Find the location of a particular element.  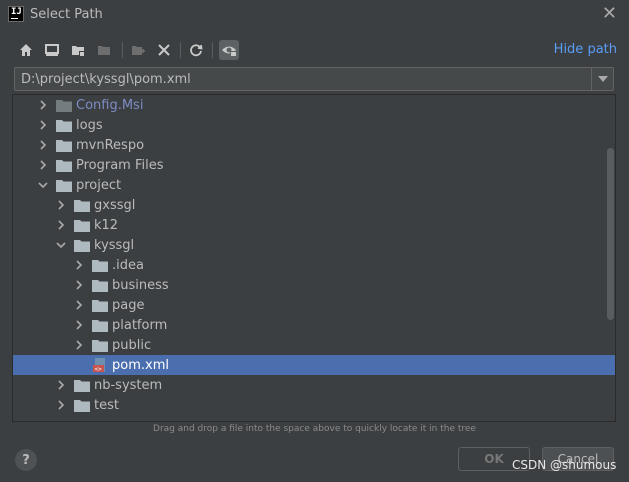

tree-item-label: pom.xml is located at coordinates (140, 365).